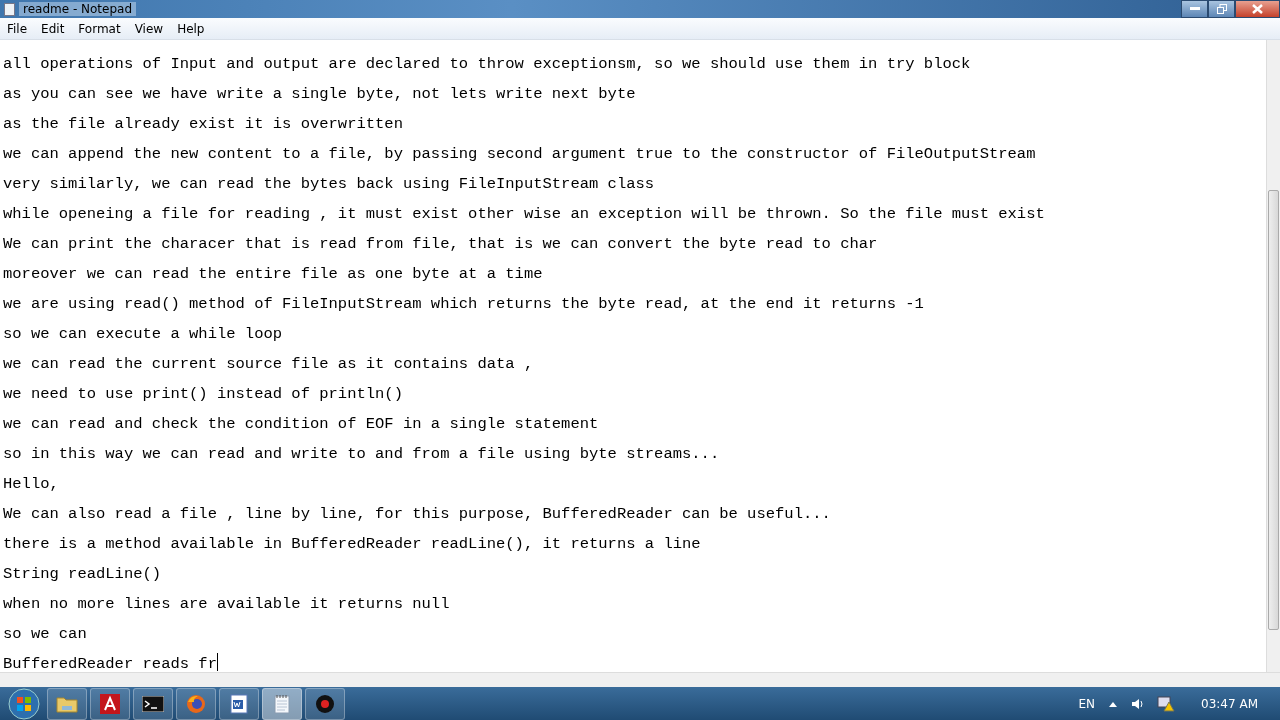  What do you see at coordinates (82, 574) in the screenshot?
I see `text-line: String readLine()` at bounding box center [82, 574].